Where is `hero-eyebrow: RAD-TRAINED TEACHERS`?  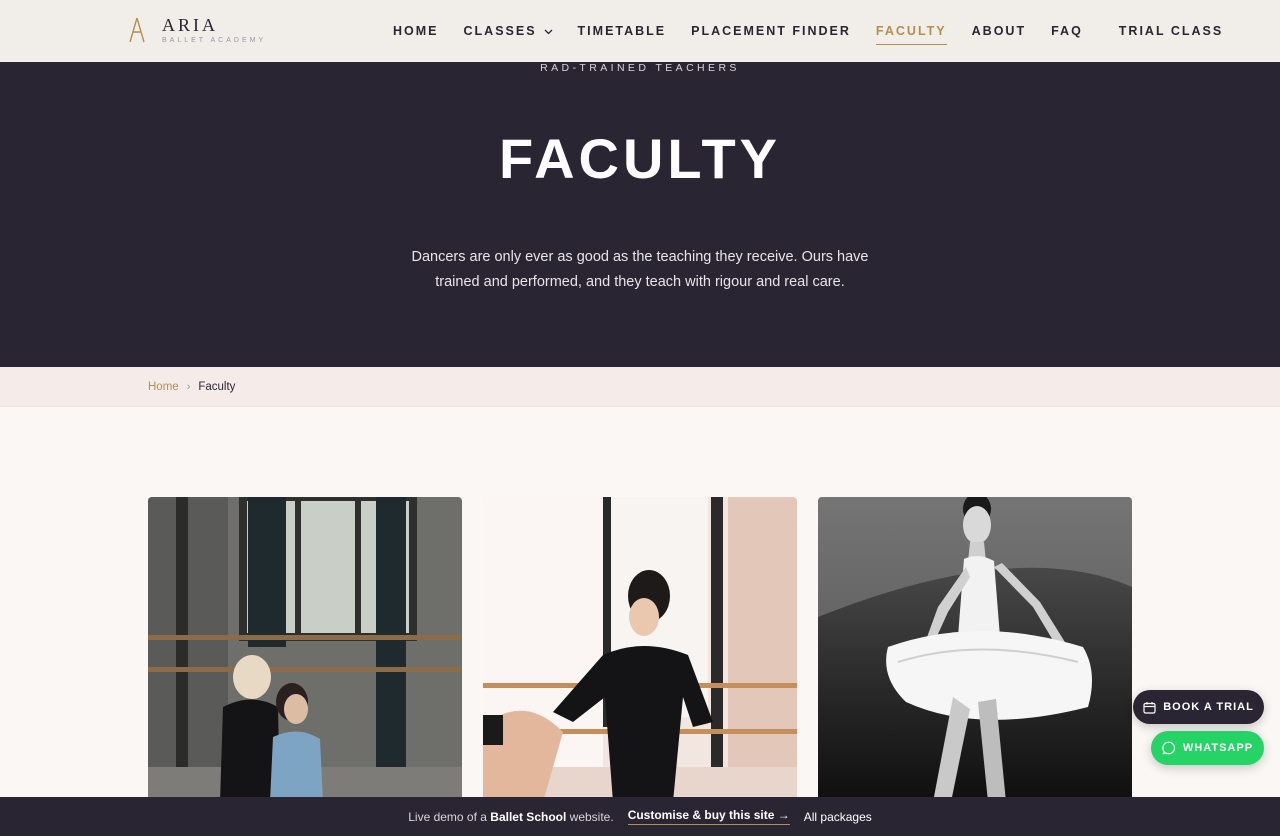
hero-eyebrow: RAD-TRAINED TEACHERS is located at coordinates (640, 68).